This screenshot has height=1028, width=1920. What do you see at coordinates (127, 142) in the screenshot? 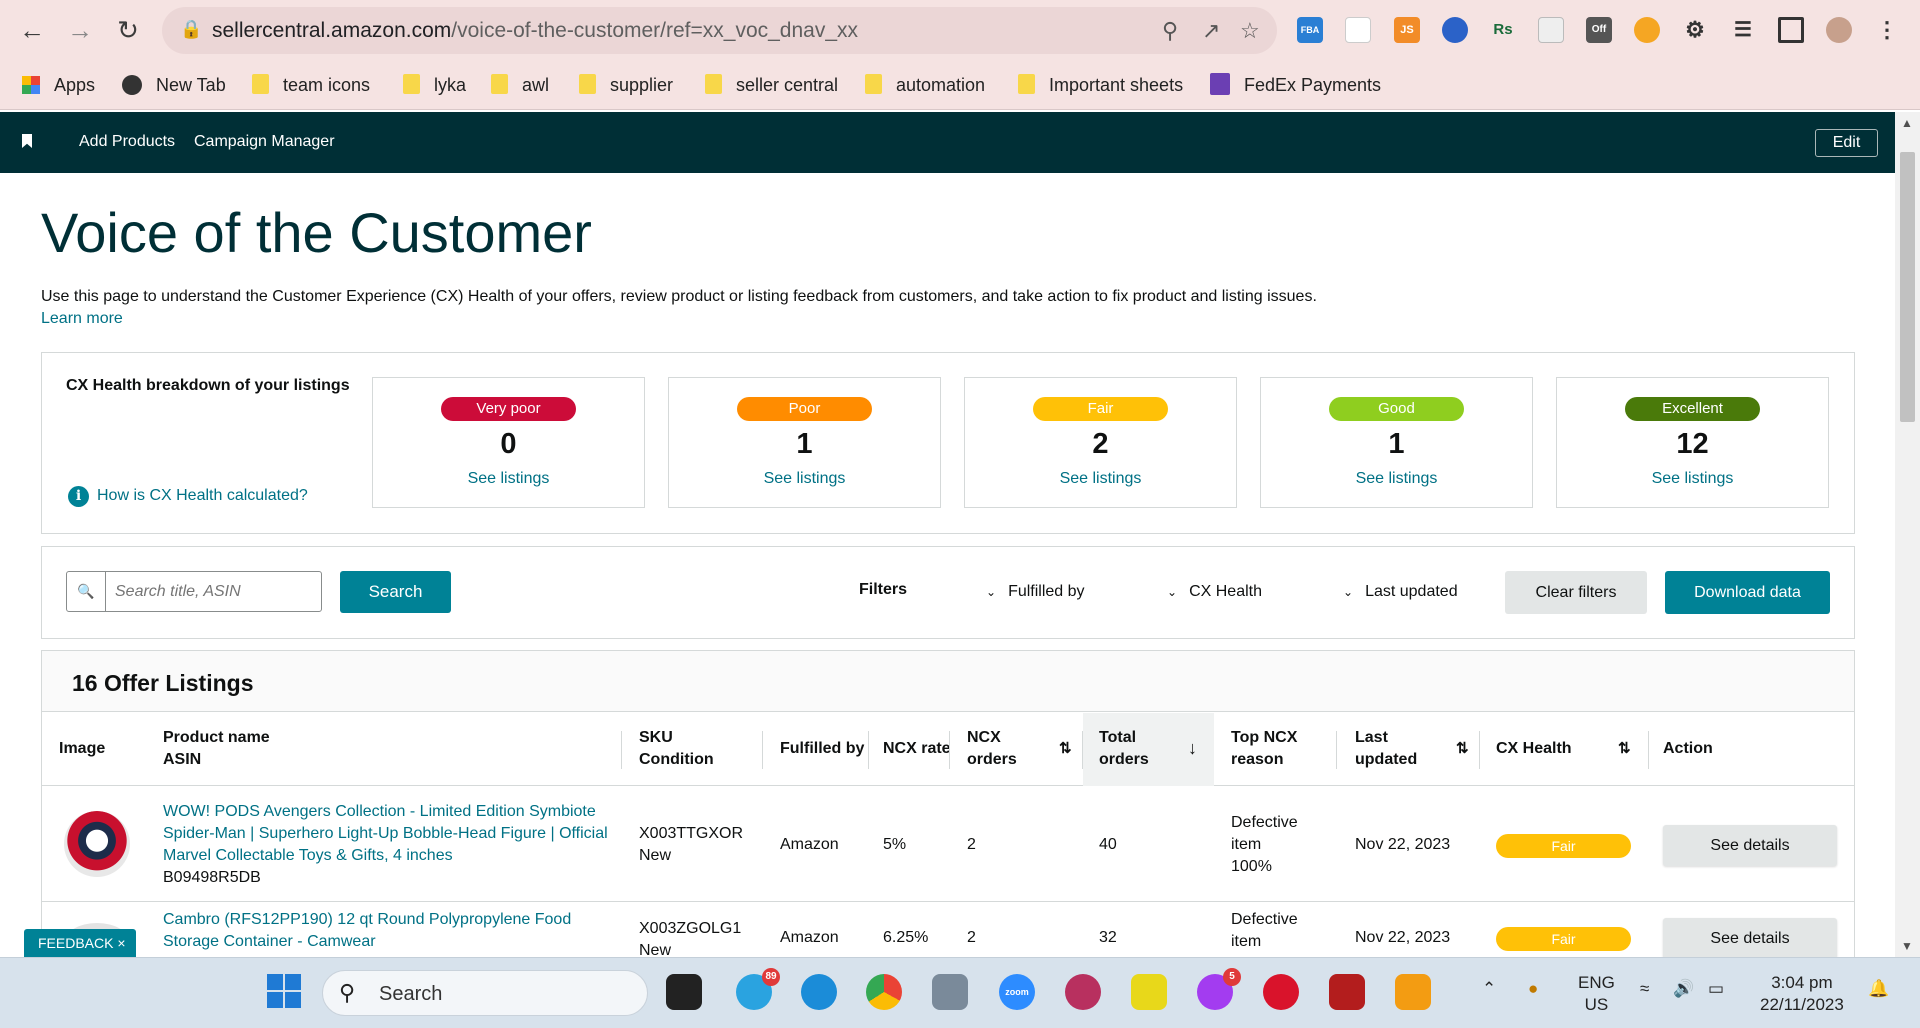
I see `nav-add-products: Add Products` at bounding box center [127, 142].